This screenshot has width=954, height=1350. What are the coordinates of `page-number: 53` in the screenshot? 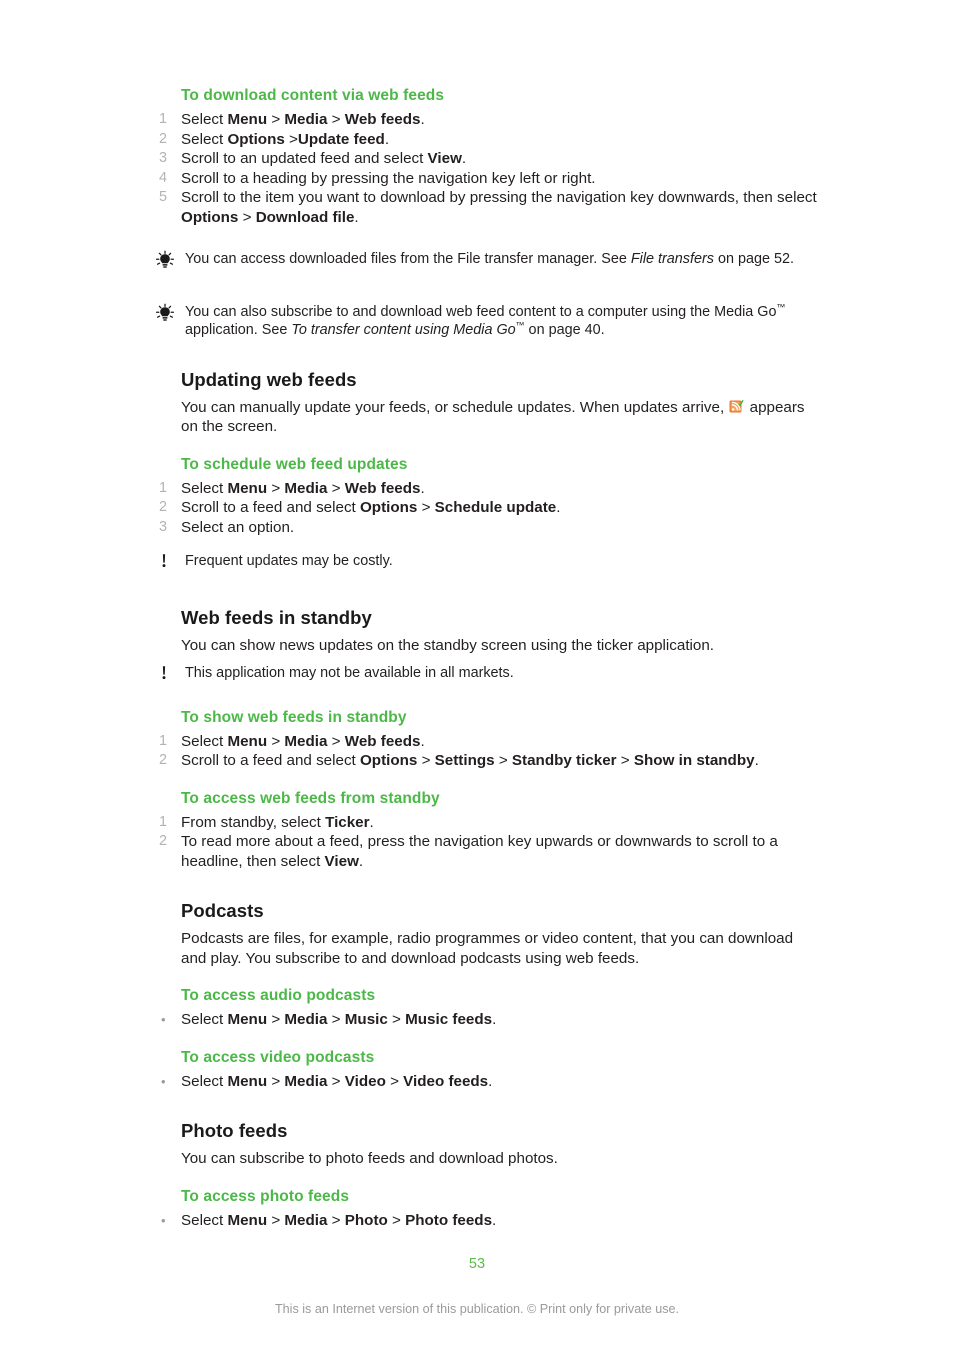 It's located at (477, 1264).